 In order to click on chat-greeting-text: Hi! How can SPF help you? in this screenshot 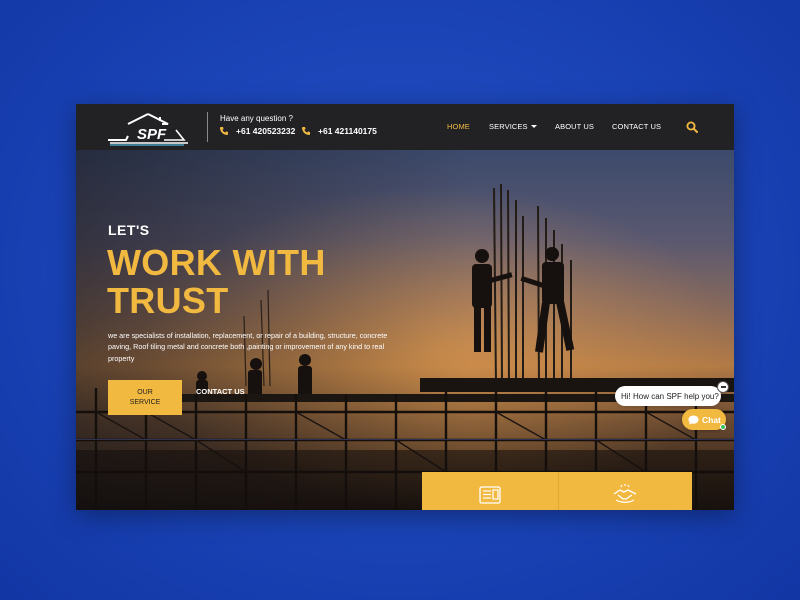, I will do `click(670, 396)`.